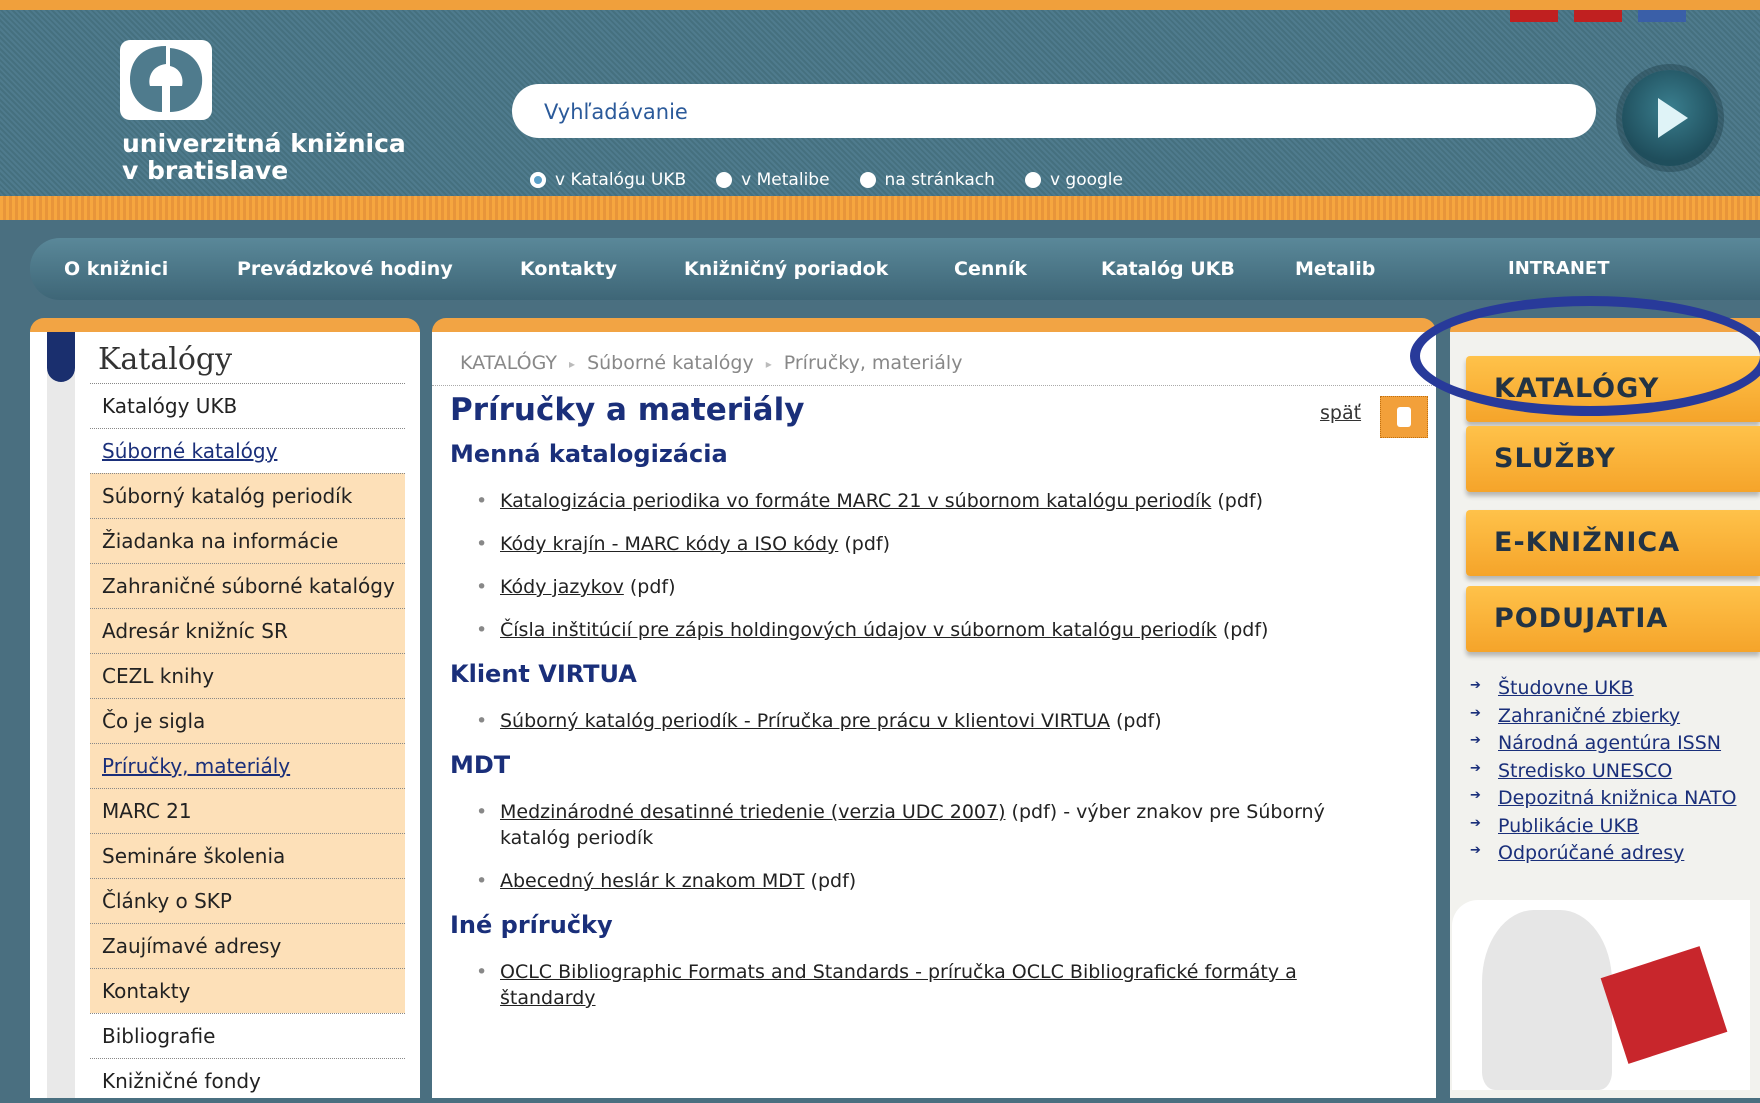 Image resolution: width=1760 pixels, height=1103 pixels. Describe the element at coordinates (247, 765) in the screenshot. I see `sidebar-item-prirucky: Príručky, materiály` at that location.